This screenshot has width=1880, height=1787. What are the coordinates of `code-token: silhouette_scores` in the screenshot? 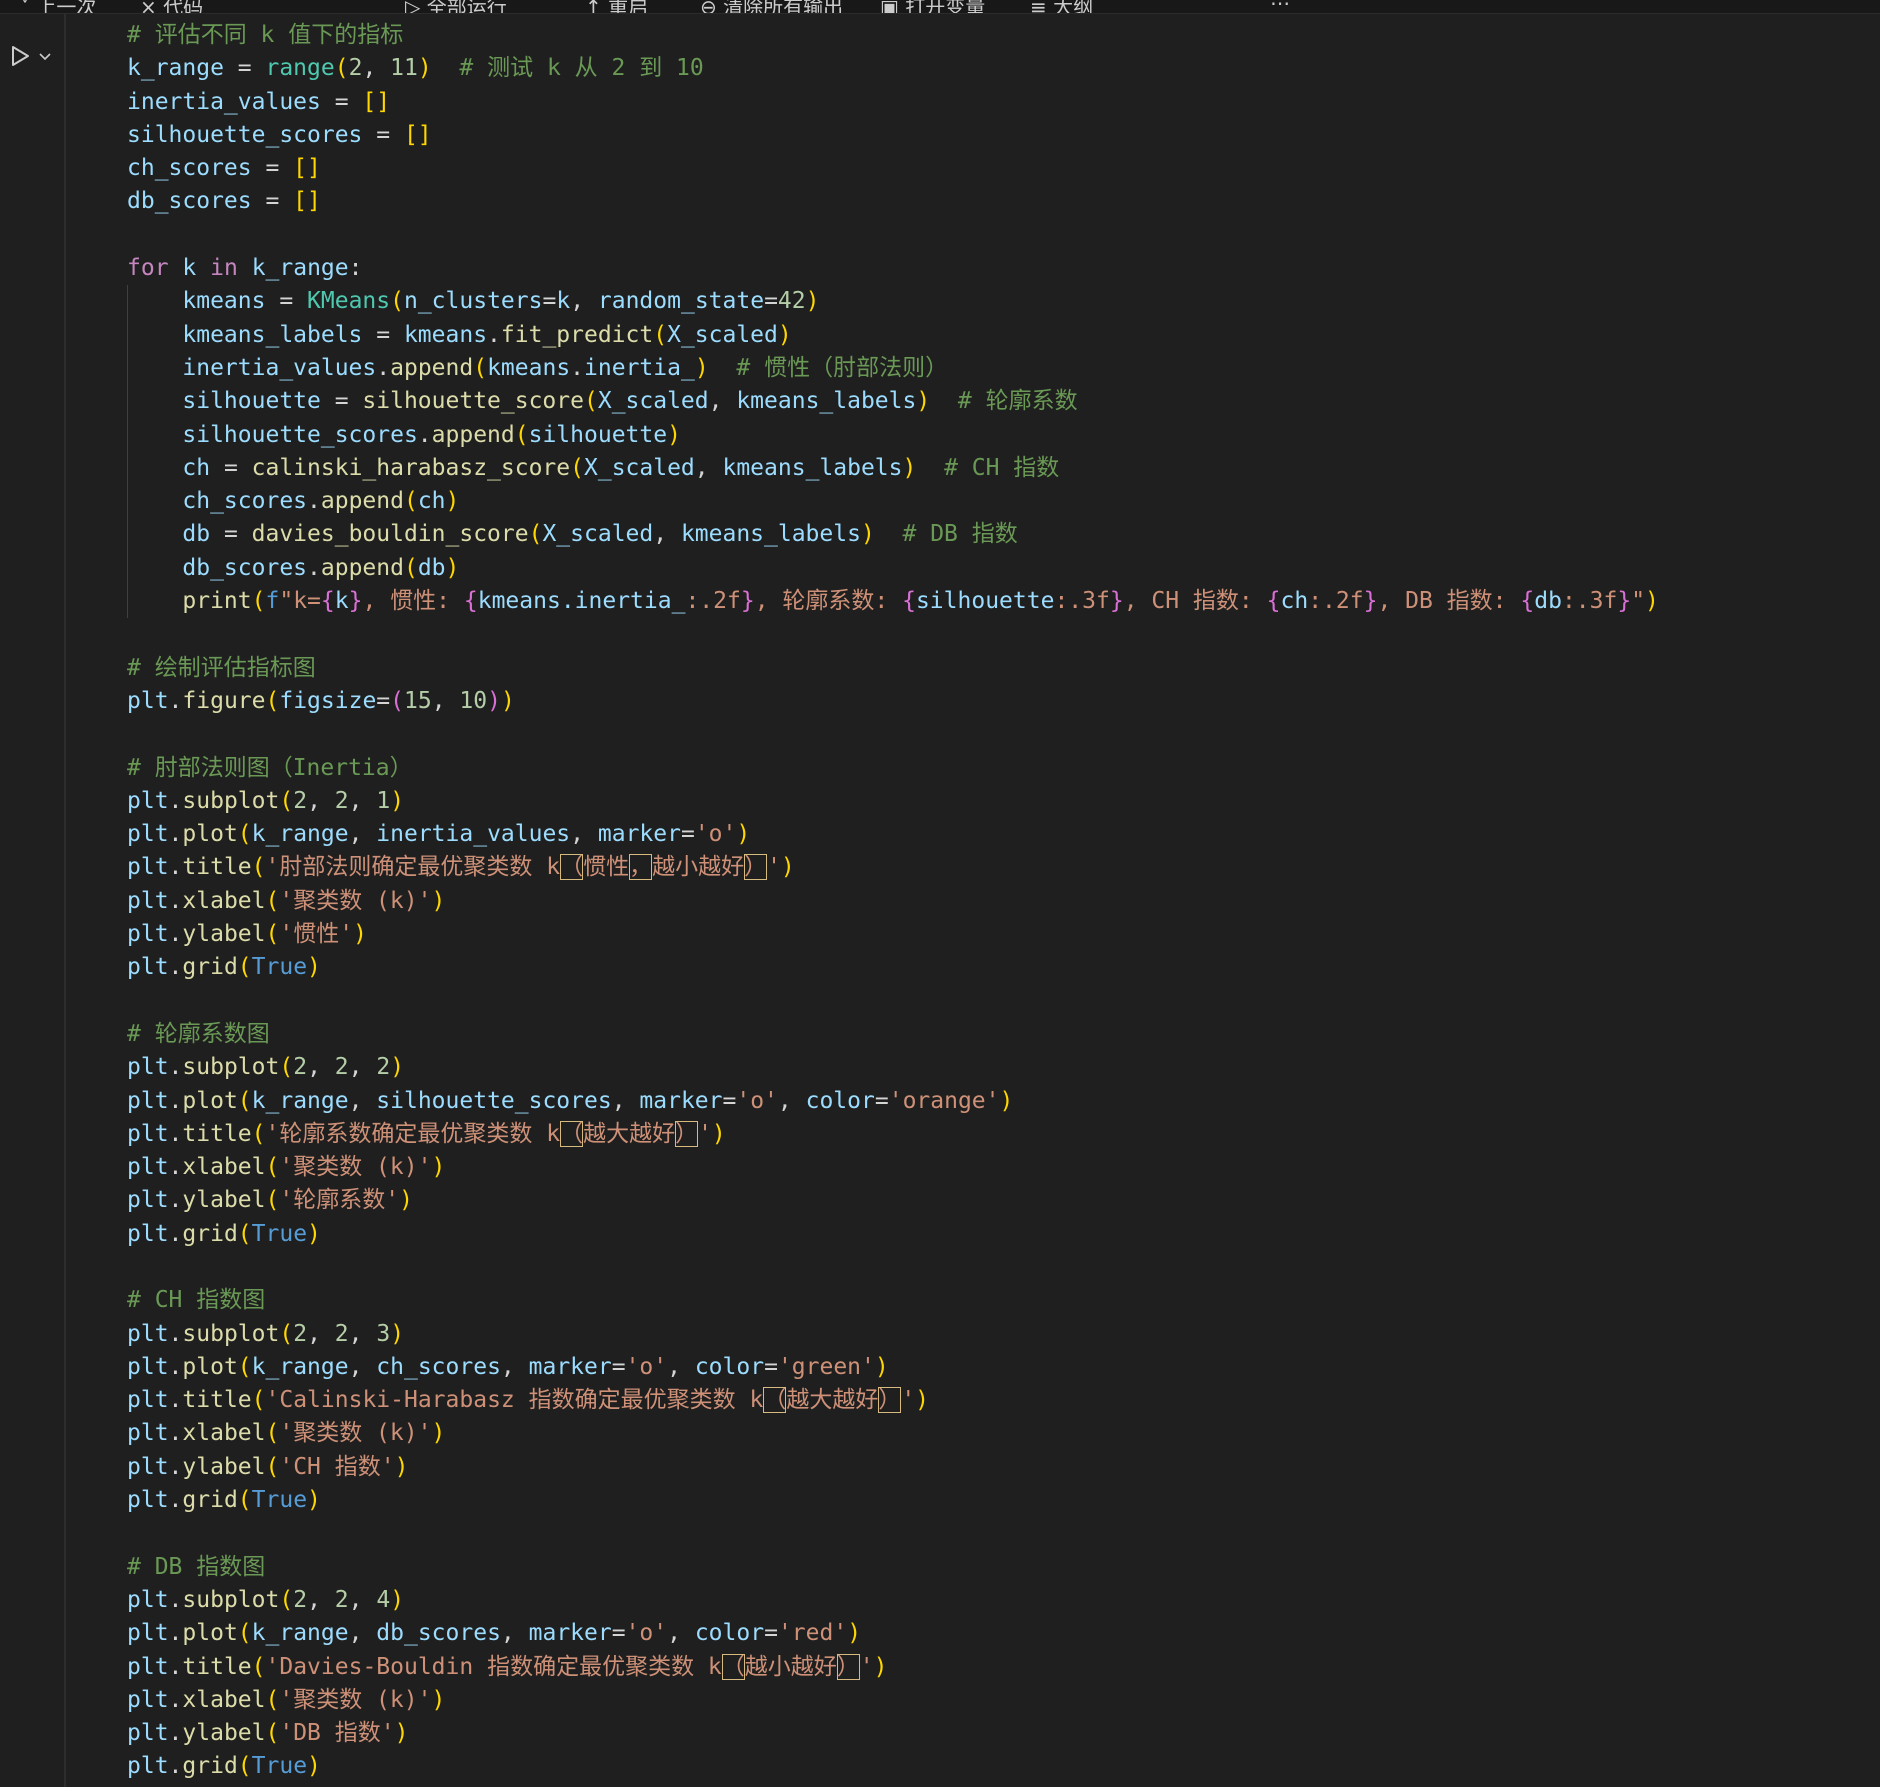 It's located at (245, 134).